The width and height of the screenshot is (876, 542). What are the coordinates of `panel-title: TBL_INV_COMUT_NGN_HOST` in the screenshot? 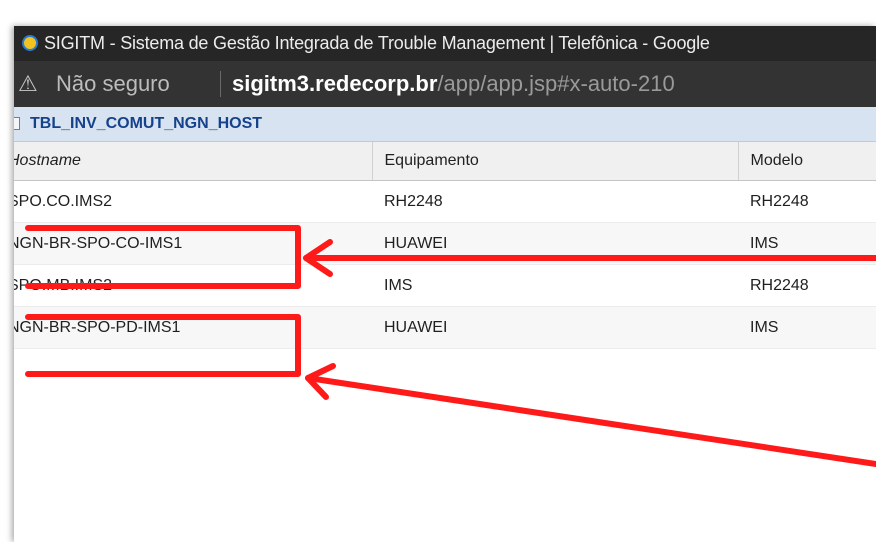 It's located at (146, 123).